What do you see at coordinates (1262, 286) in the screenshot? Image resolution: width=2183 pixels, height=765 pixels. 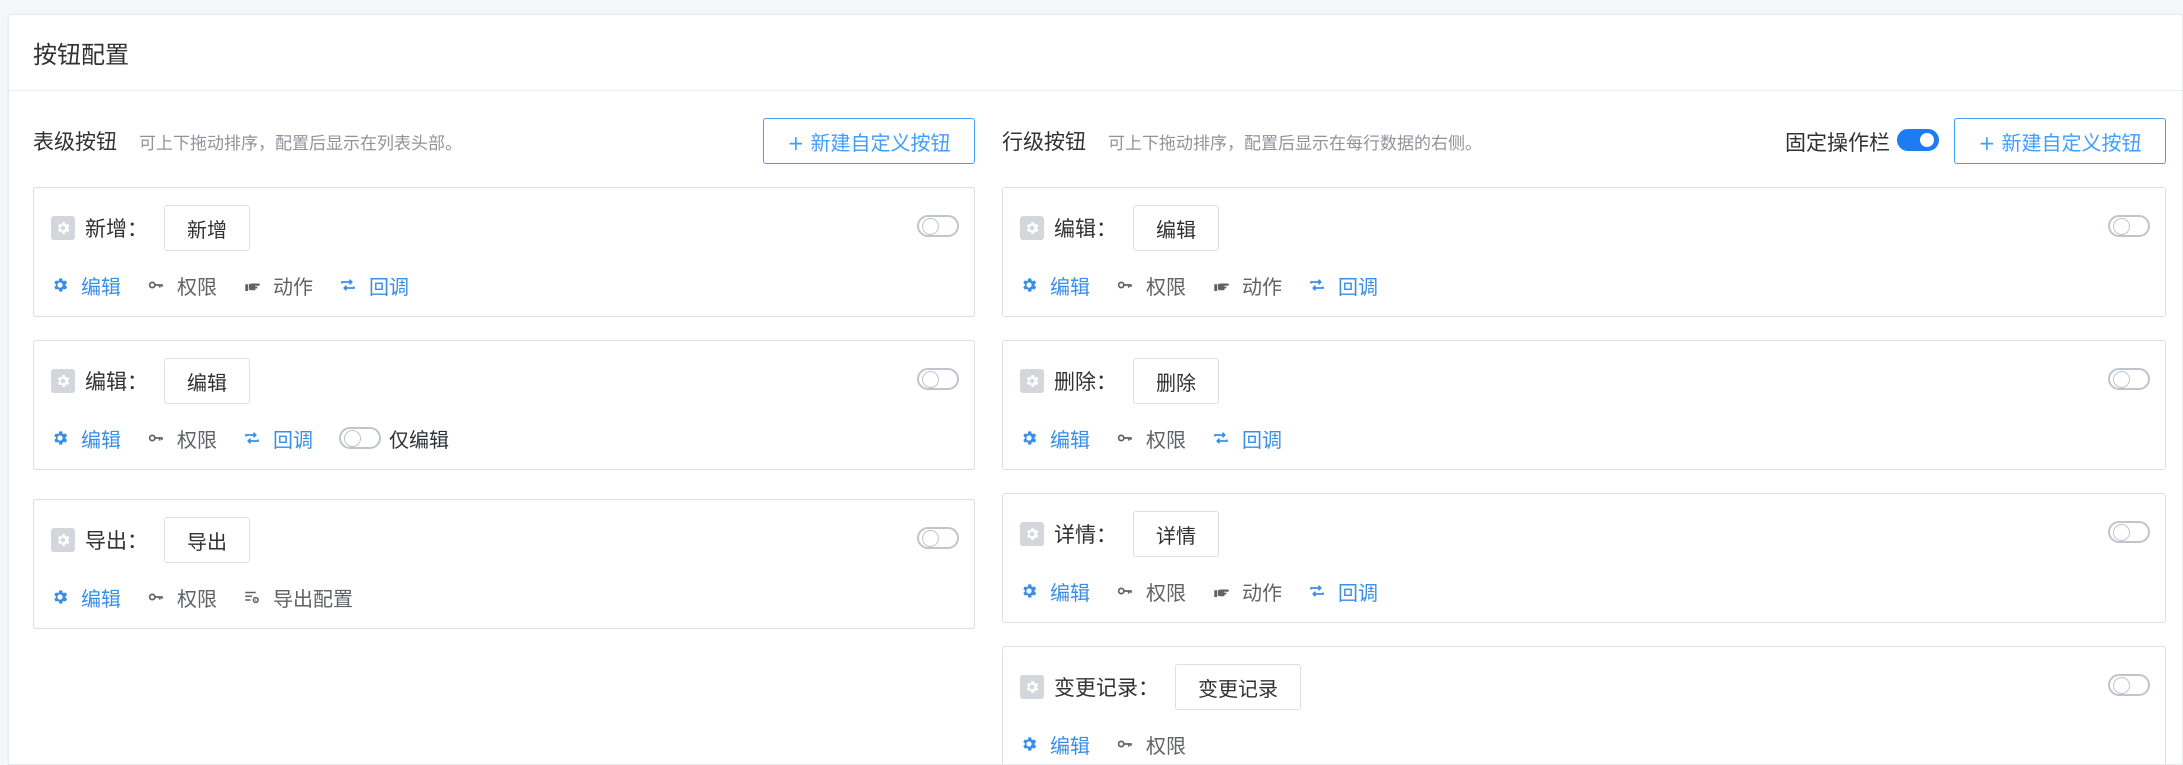 I see `action-label: 动作` at bounding box center [1262, 286].